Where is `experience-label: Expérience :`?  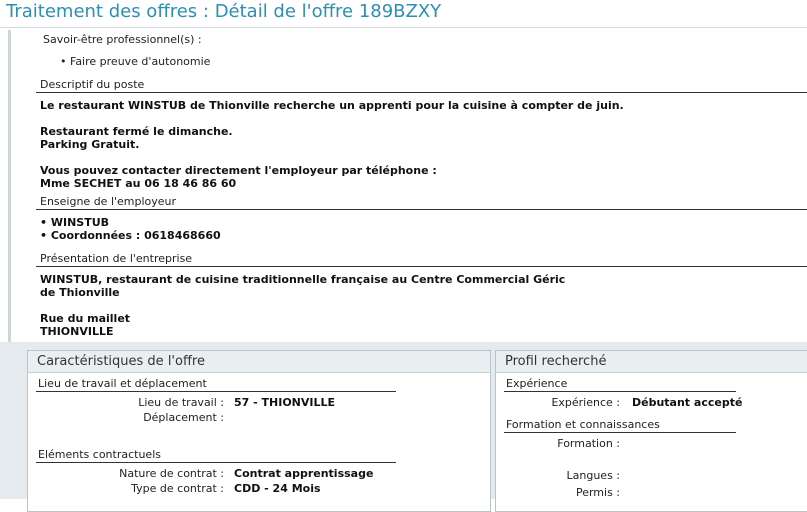
experience-label: Expérience : is located at coordinates (585, 402).